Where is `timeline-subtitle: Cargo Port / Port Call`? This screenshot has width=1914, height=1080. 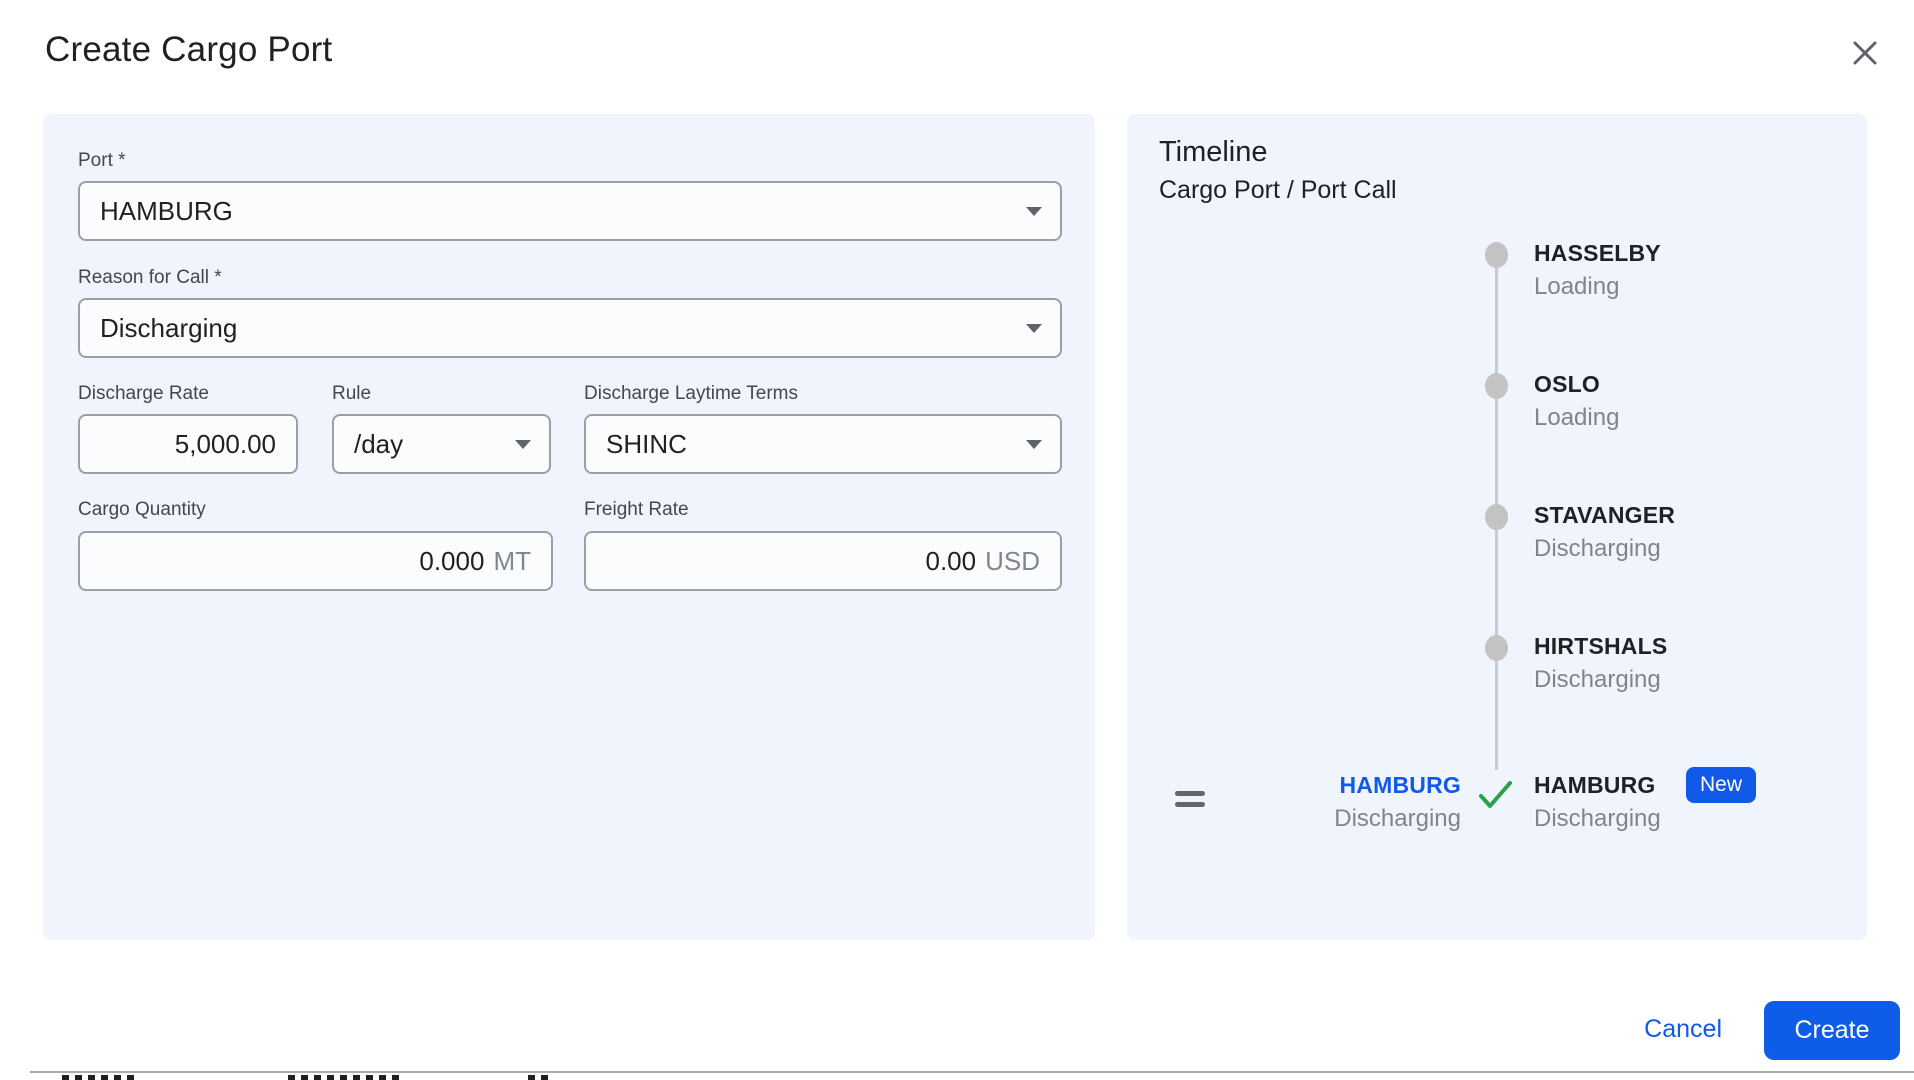 timeline-subtitle: Cargo Port / Port Call is located at coordinates (1278, 190).